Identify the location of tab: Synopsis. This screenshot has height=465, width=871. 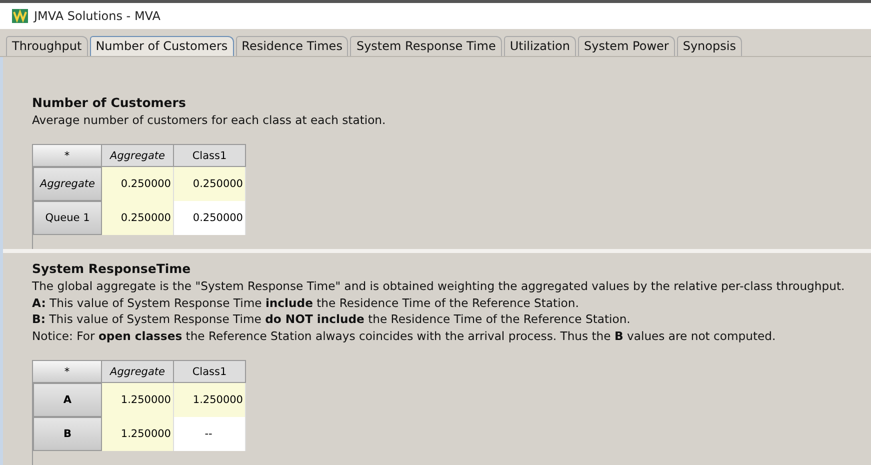
(709, 46).